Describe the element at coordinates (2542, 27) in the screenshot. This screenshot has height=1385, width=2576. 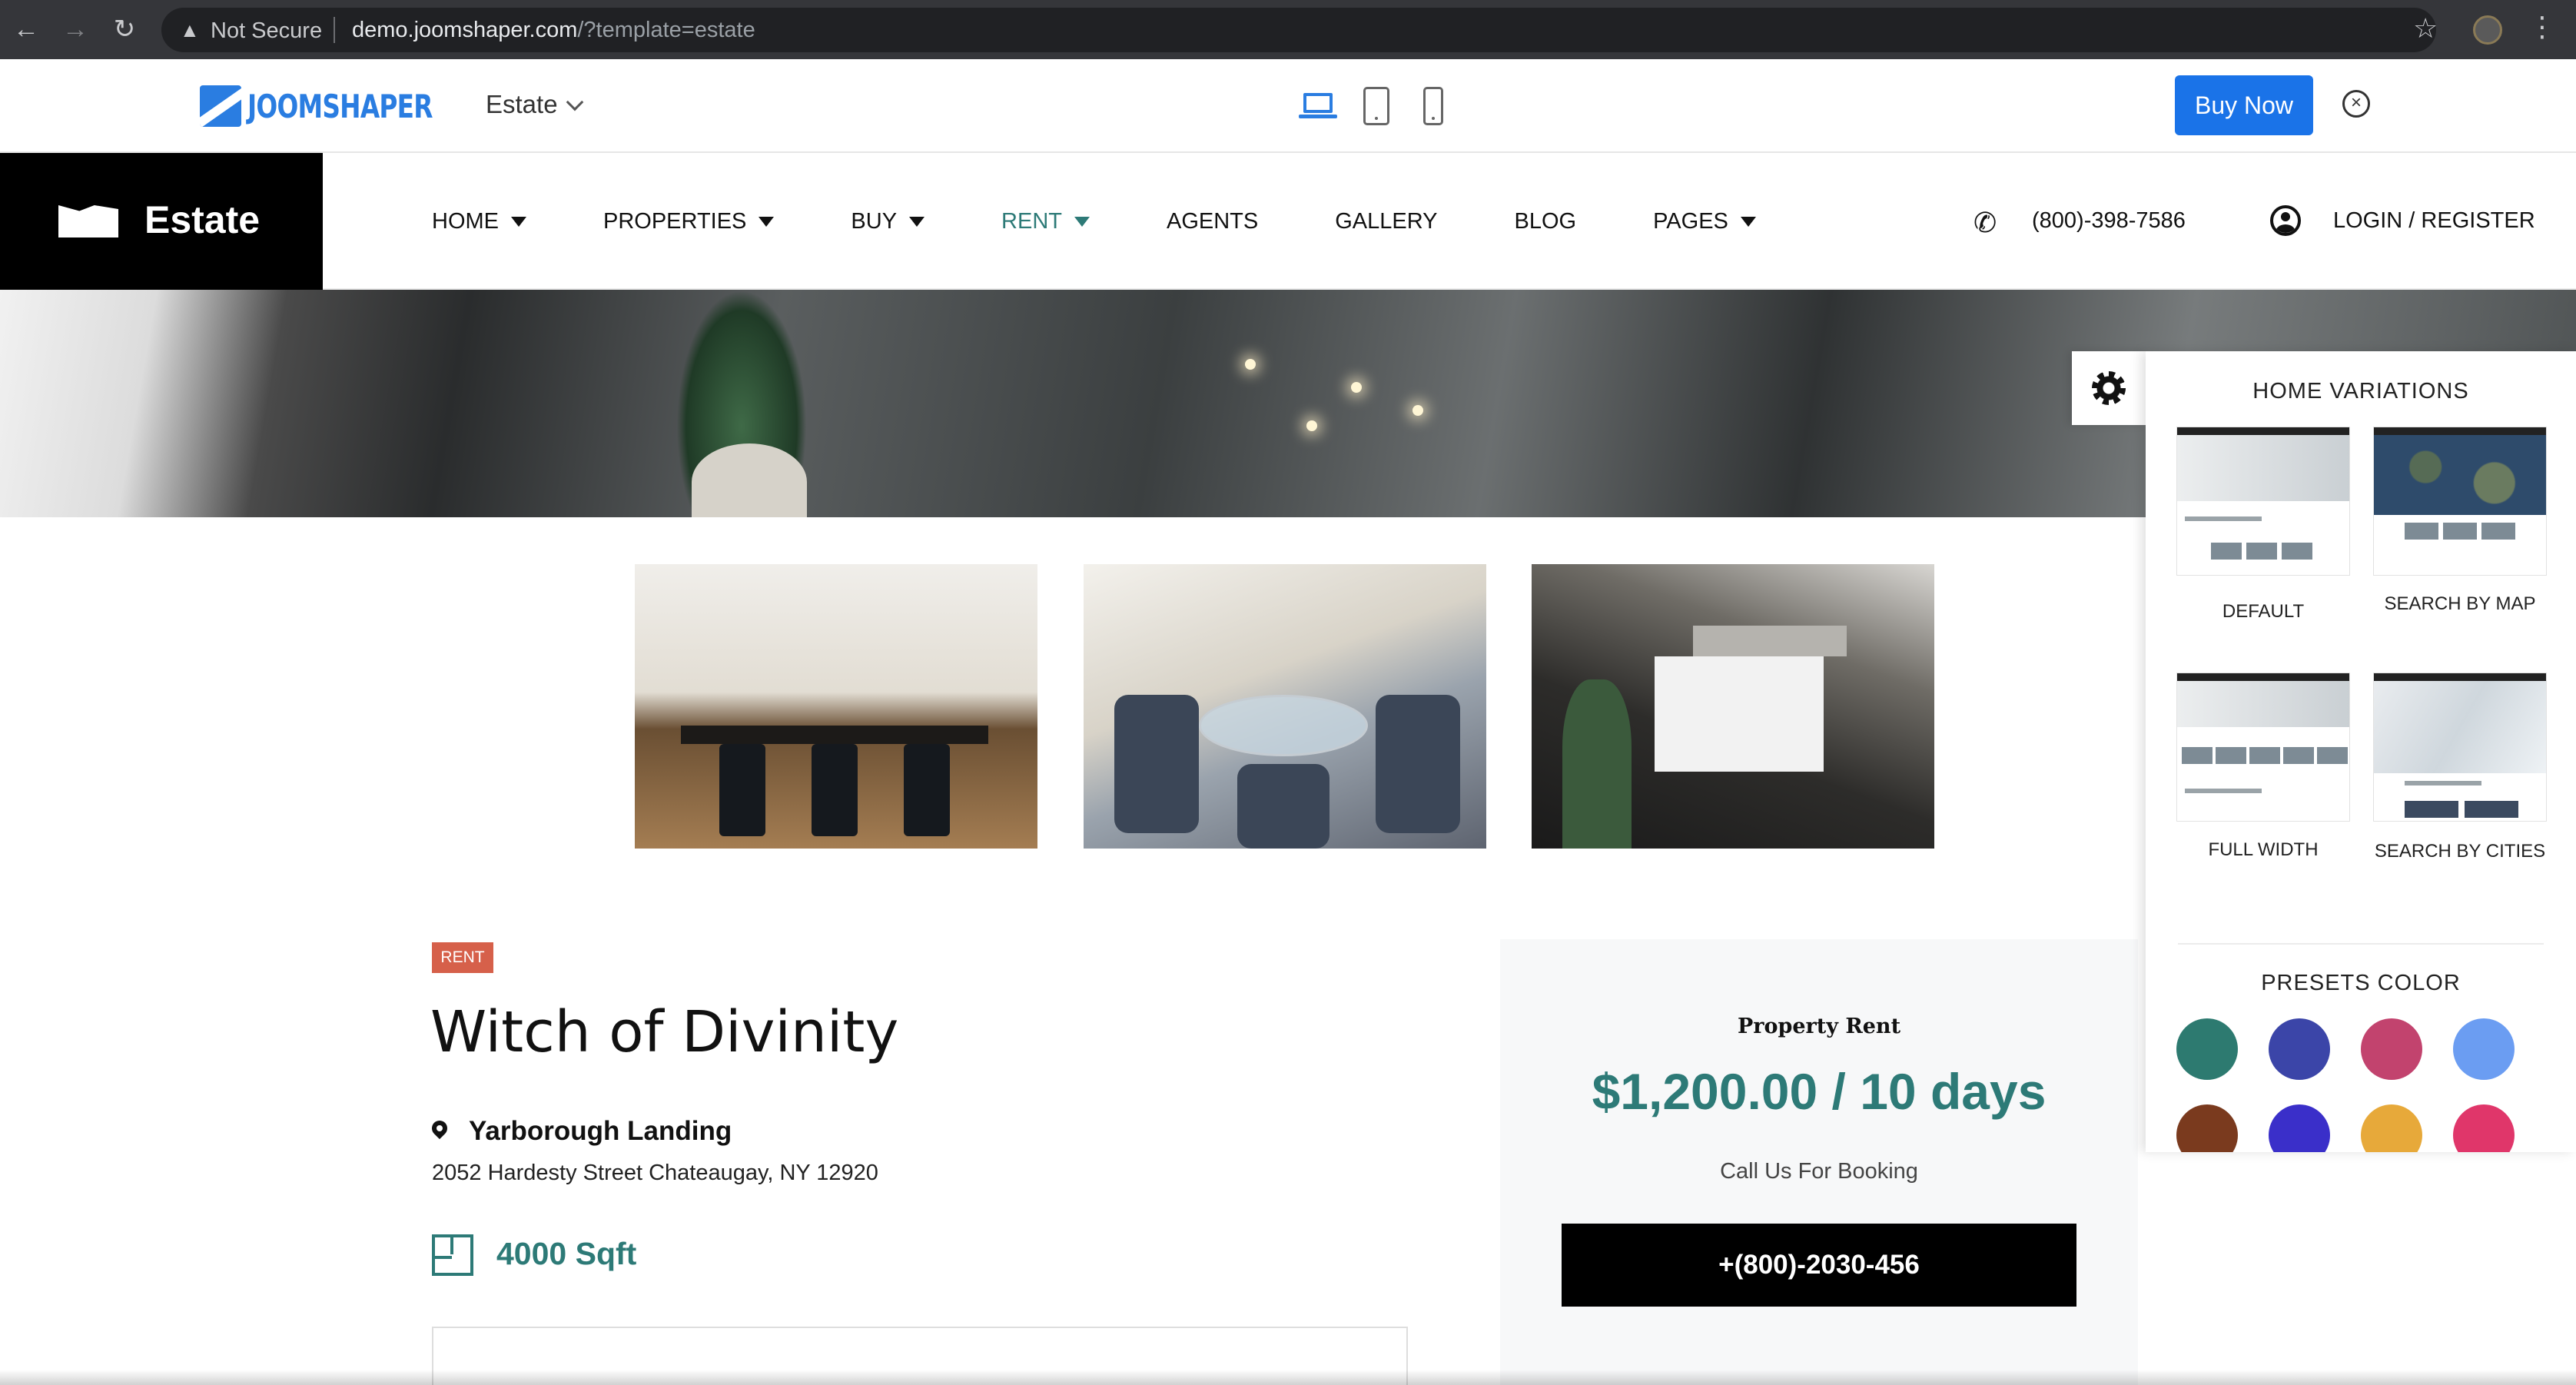
I see `browser-menu-icon: ⋮` at that location.